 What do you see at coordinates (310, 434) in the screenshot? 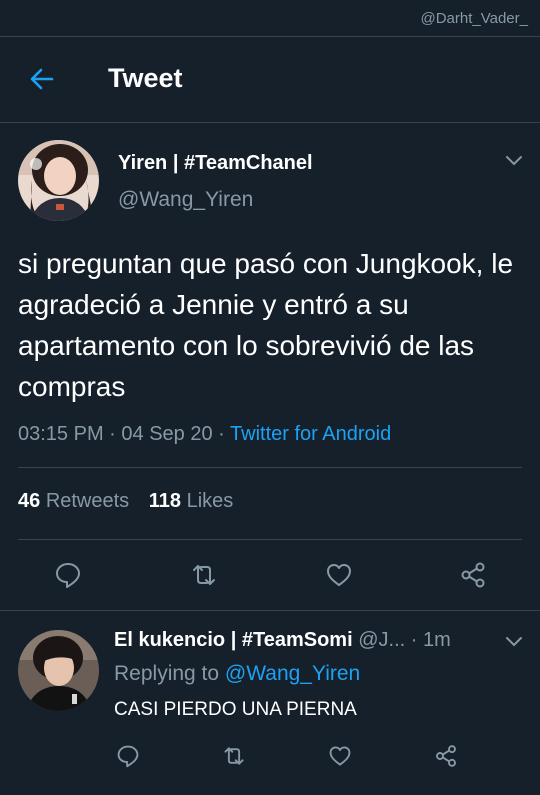
I see `tweet-source-link: Twitter for Android` at bounding box center [310, 434].